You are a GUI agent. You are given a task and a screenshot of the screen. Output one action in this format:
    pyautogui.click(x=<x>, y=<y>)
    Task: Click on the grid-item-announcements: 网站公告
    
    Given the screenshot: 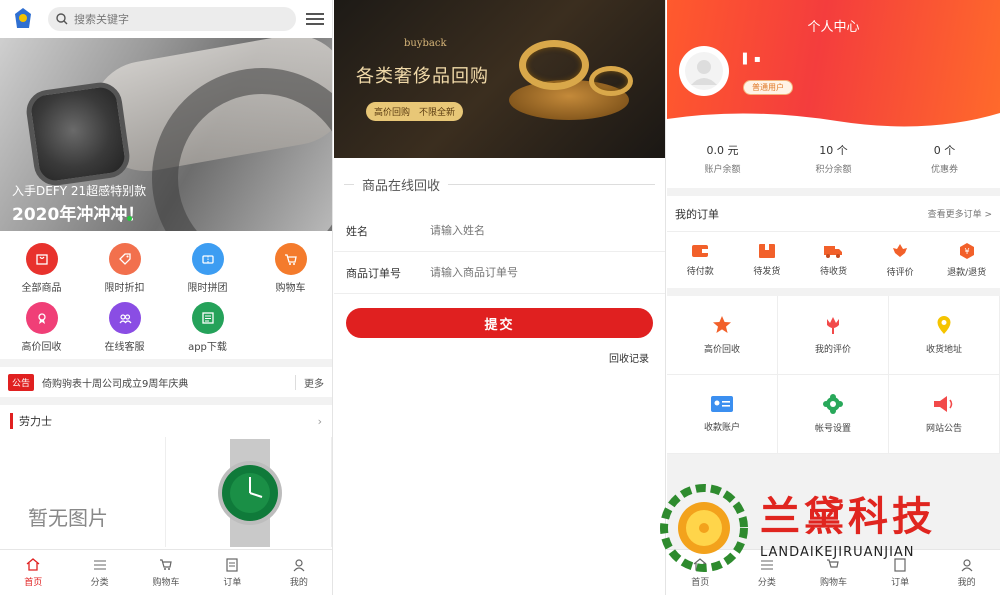 What is the action you would take?
    pyautogui.click(x=944, y=414)
    